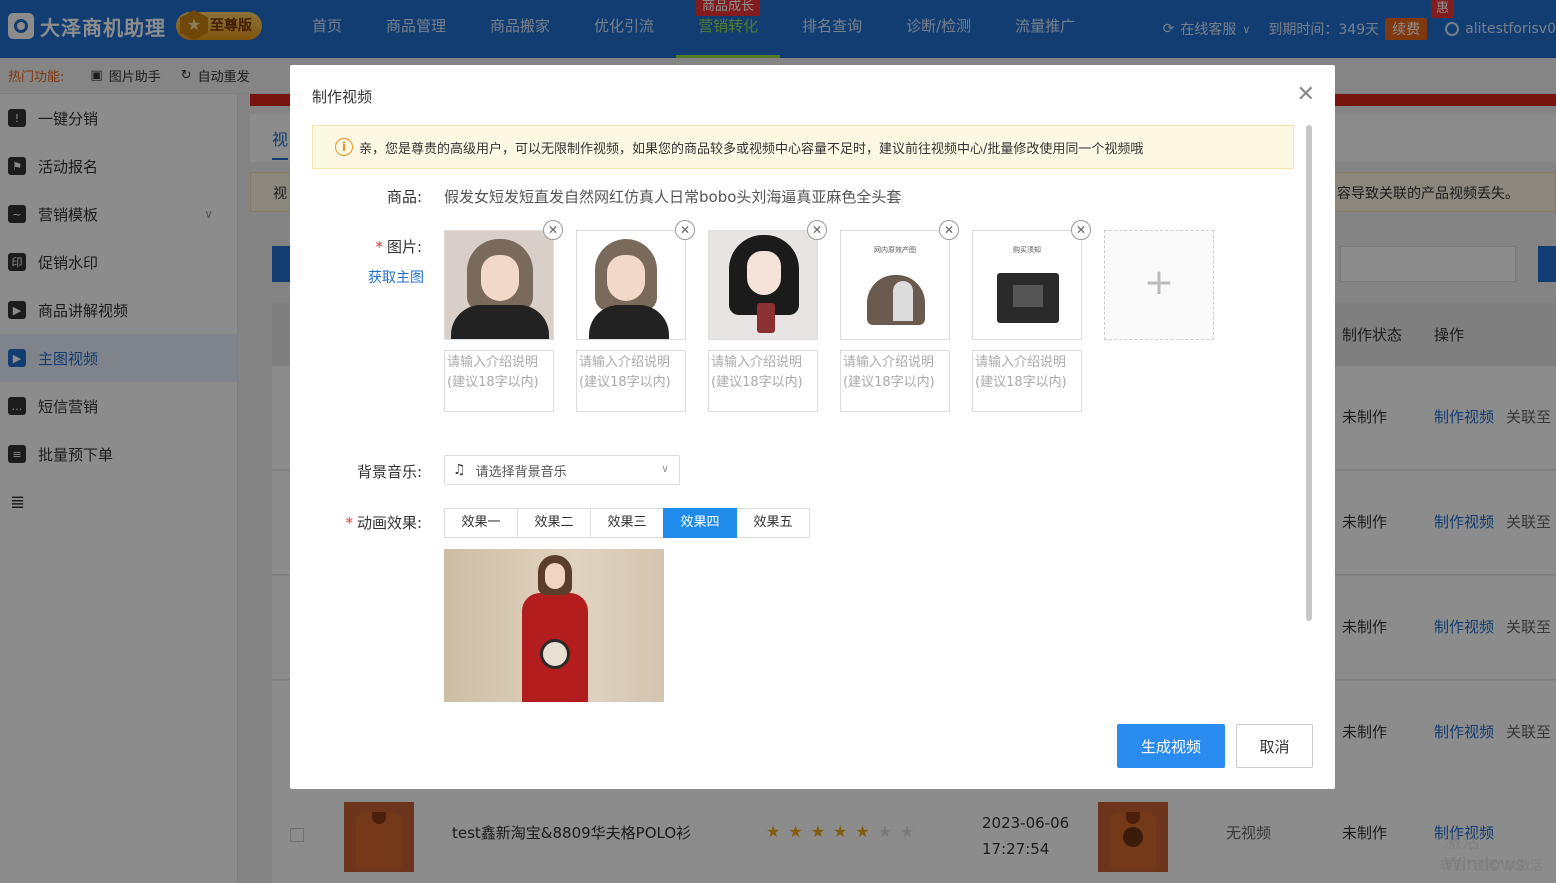  I want to click on image-thumbnail: 网内原效产图, so click(895, 285).